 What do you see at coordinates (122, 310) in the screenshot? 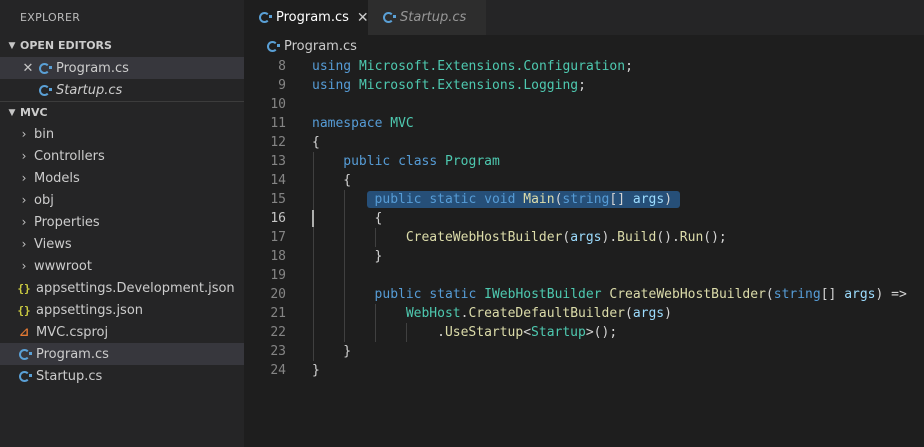
I see `file-appsettings: {} appsettings.json` at bounding box center [122, 310].